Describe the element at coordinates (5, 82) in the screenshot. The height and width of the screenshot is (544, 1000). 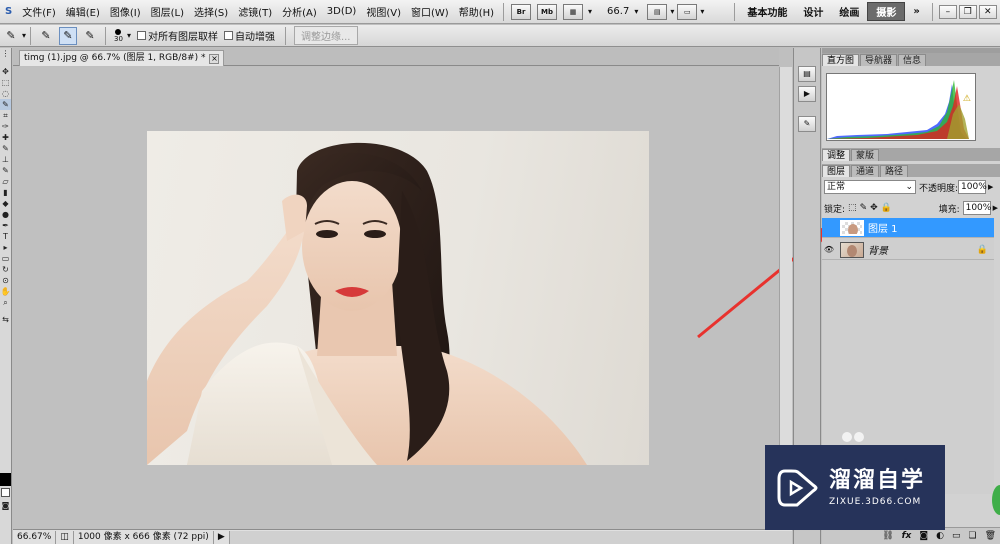
I see `marquee-tool-icon: ⬚` at that location.